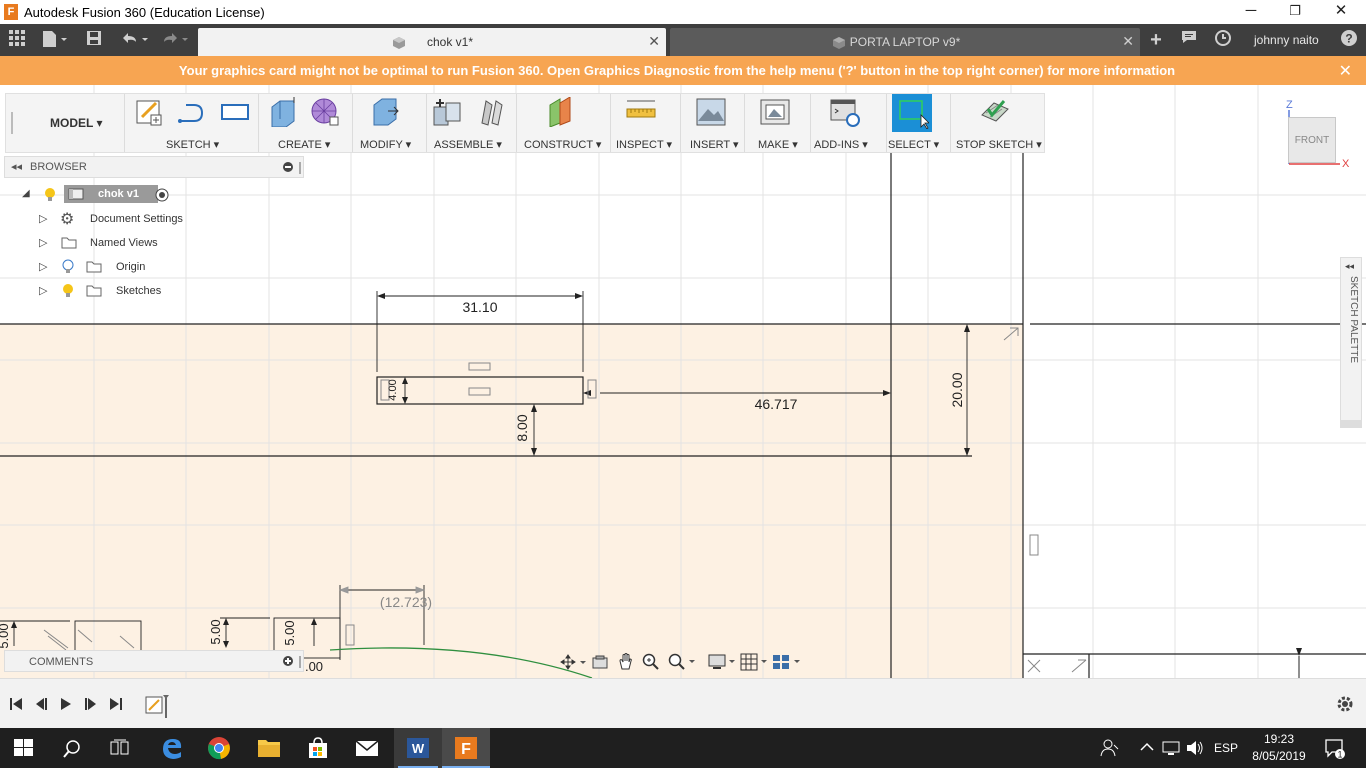  What do you see at coordinates (778, 144) in the screenshot?
I see `make-menu: MAKE ▾` at bounding box center [778, 144].